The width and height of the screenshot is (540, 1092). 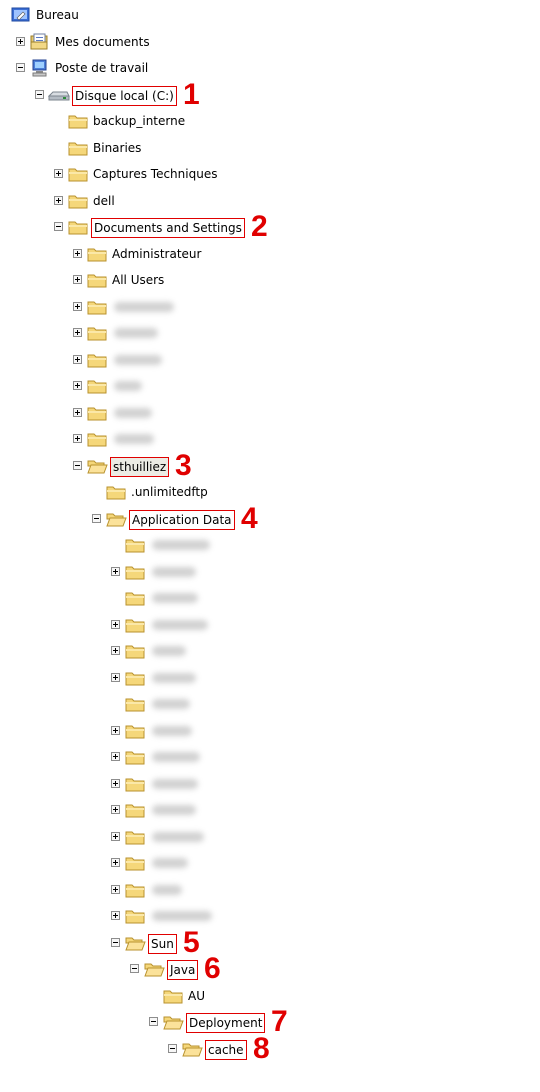 What do you see at coordinates (140, 467) in the screenshot?
I see `tree-node-label: sthuilliez` at bounding box center [140, 467].